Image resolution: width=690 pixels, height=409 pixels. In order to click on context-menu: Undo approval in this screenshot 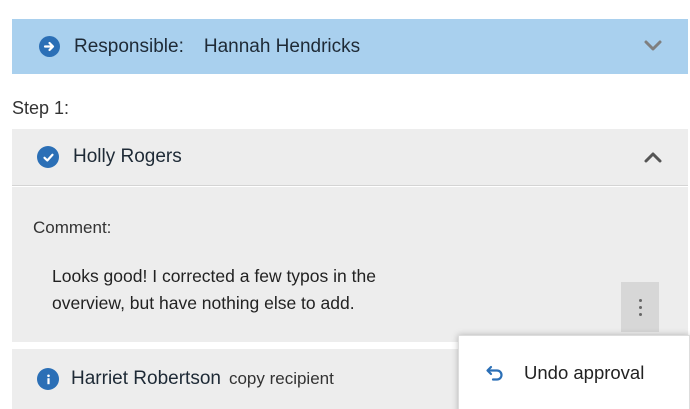, I will do `click(574, 372)`.